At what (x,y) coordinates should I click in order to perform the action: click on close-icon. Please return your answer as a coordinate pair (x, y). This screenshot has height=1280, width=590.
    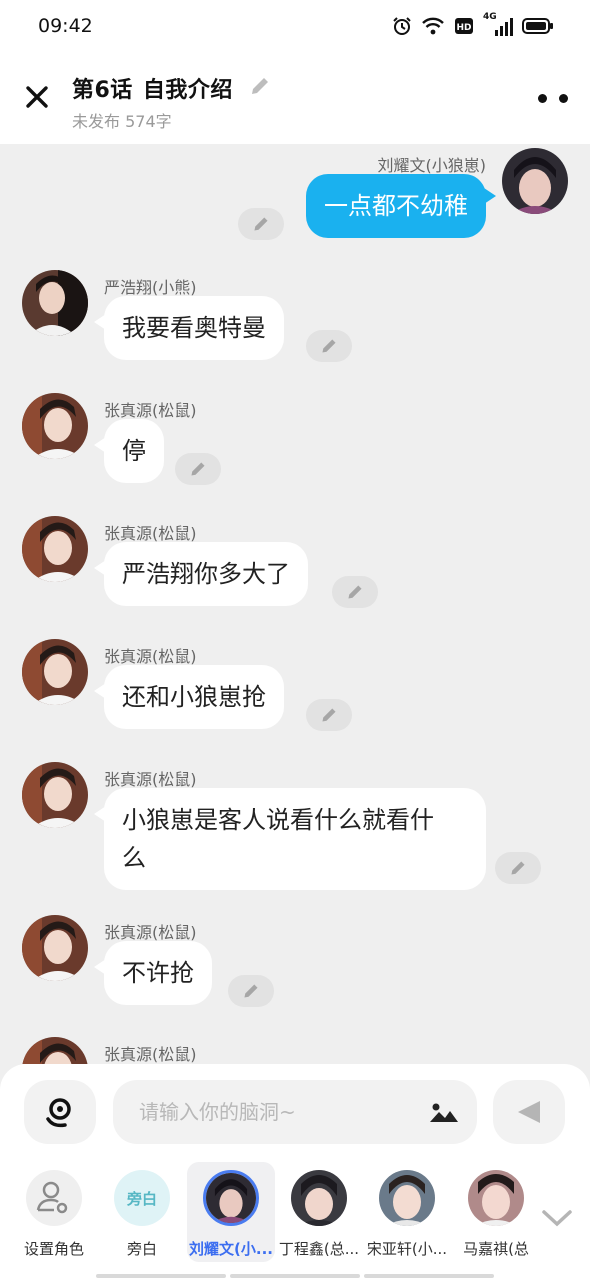
    Looking at the image, I should click on (37, 97).